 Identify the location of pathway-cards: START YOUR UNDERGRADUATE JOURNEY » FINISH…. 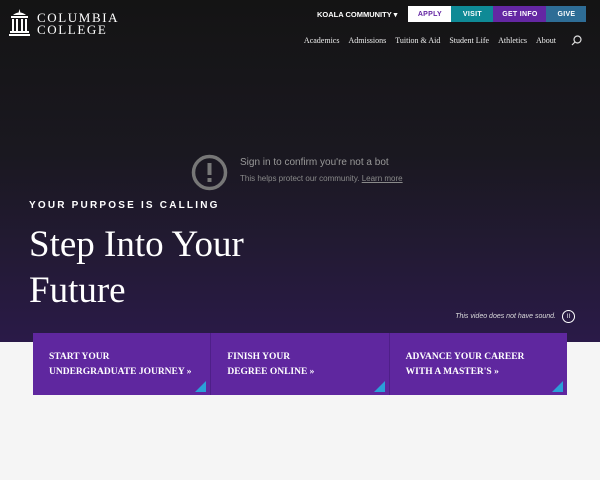
(300, 364).